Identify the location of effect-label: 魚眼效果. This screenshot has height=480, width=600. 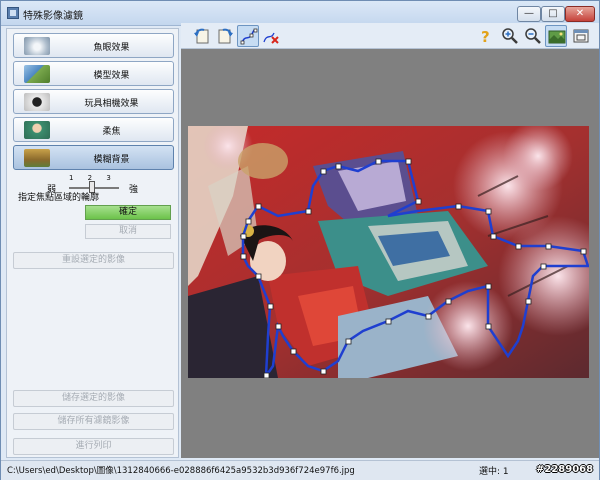
(111, 48).